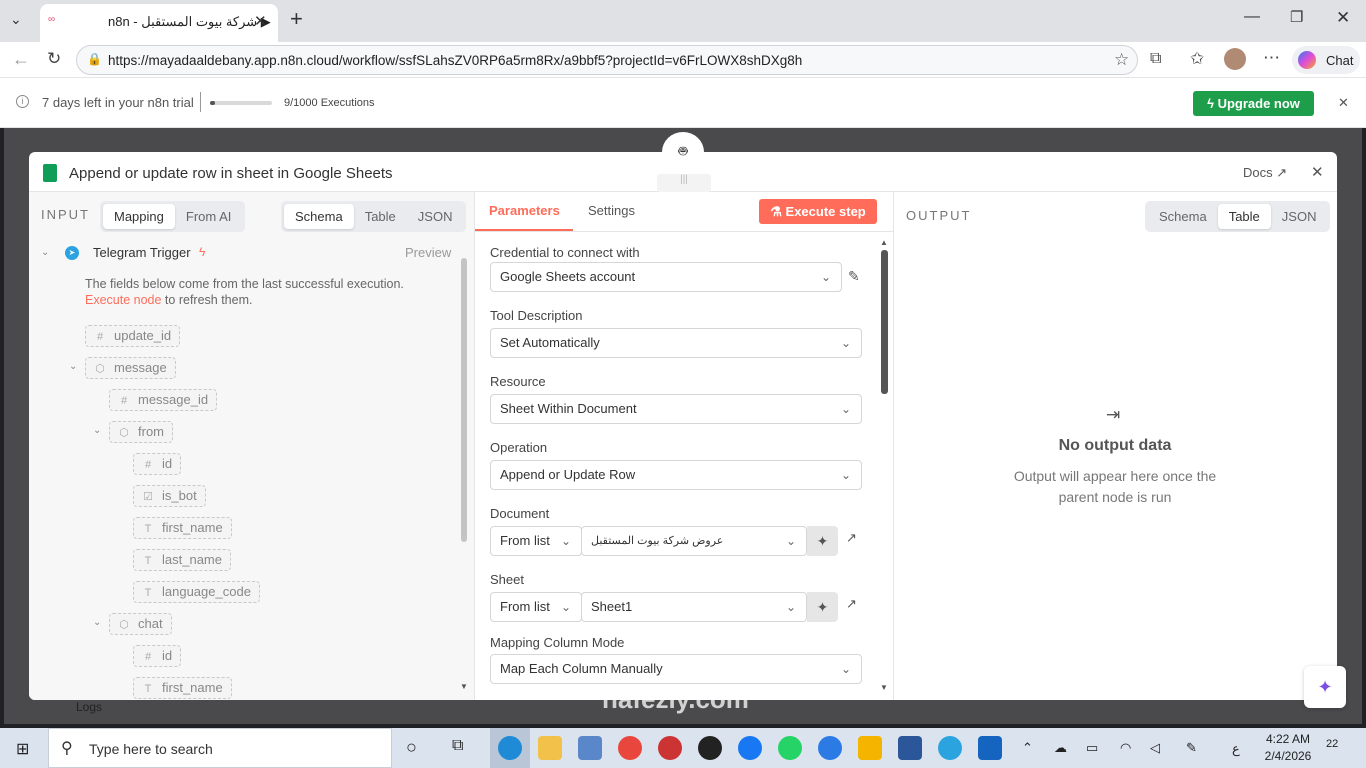 The width and height of the screenshot is (1366, 768). I want to click on cortana-icon: ○, so click(411, 747).